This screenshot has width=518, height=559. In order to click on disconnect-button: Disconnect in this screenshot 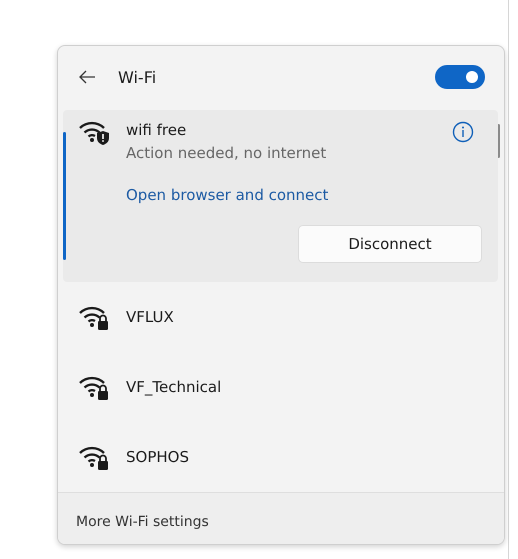, I will do `click(390, 244)`.